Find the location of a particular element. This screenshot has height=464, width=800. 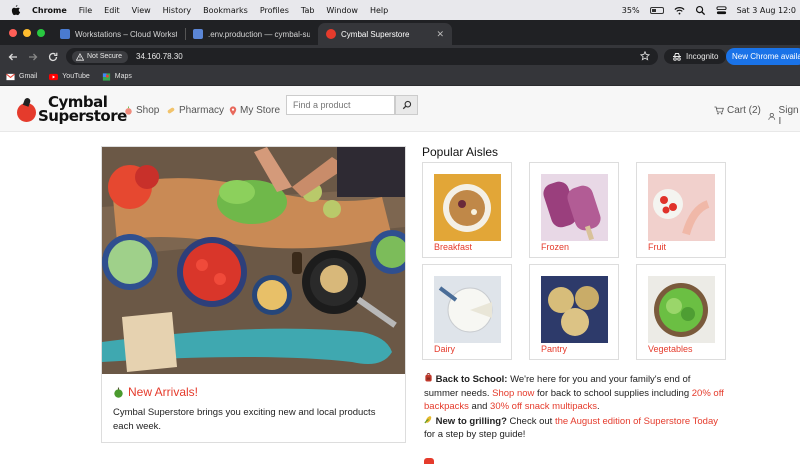

fruit-strawberry-image is located at coordinates (681, 207).